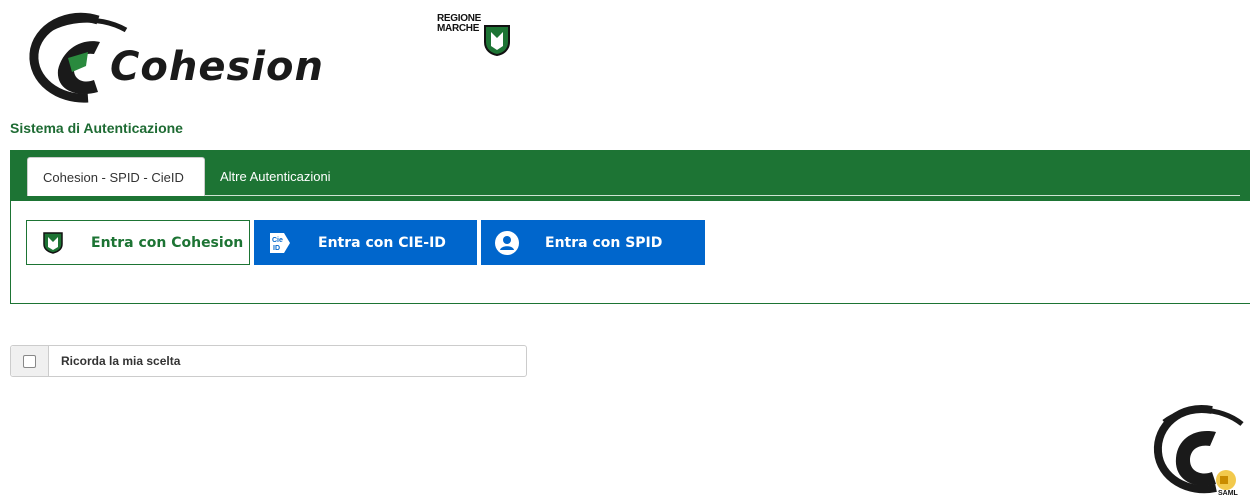 The image size is (1250, 503). Describe the element at coordinates (276, 248) in the screenshot. I see `svg-text: ID` at that location.